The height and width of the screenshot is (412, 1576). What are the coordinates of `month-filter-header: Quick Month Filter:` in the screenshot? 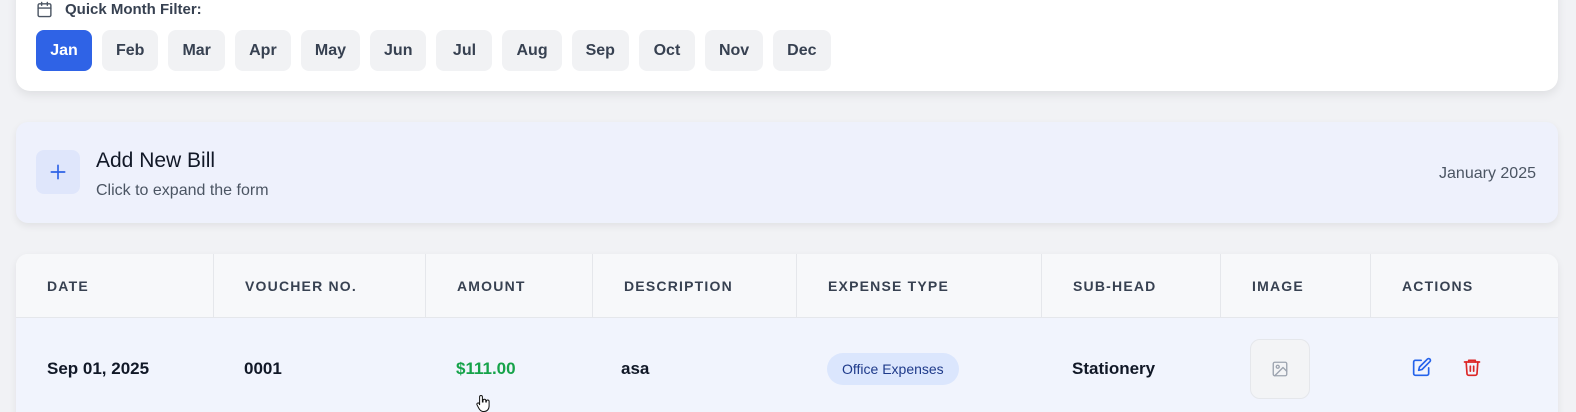 It's located at (119, 9).